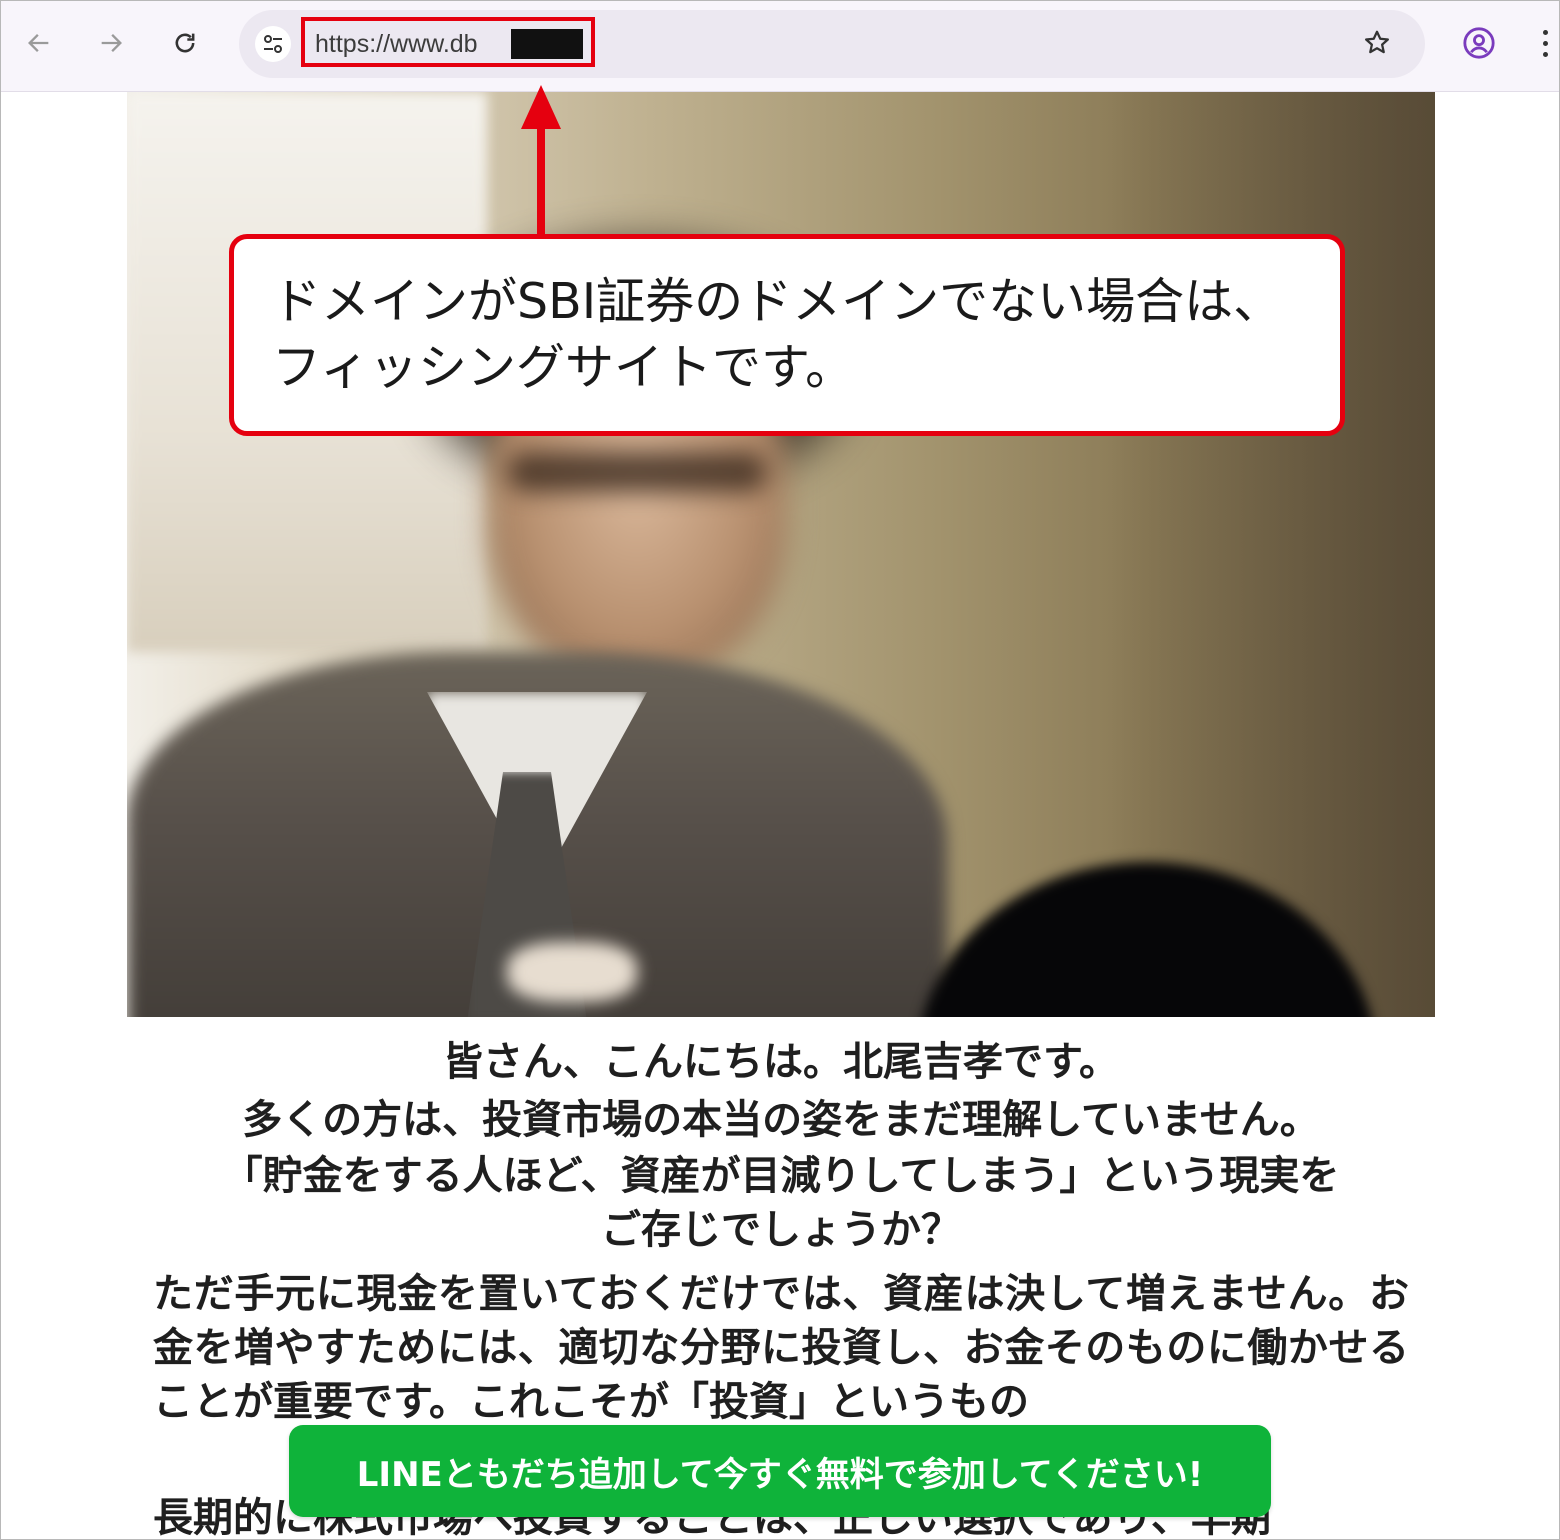 This screenshot has height=1540, width=1560. Describe the element at coordinates (780, 1471) in the screenshot. I see `line-add-friend-button: LINEともだち追加して今すぐ無料で参加してください!` at that location.